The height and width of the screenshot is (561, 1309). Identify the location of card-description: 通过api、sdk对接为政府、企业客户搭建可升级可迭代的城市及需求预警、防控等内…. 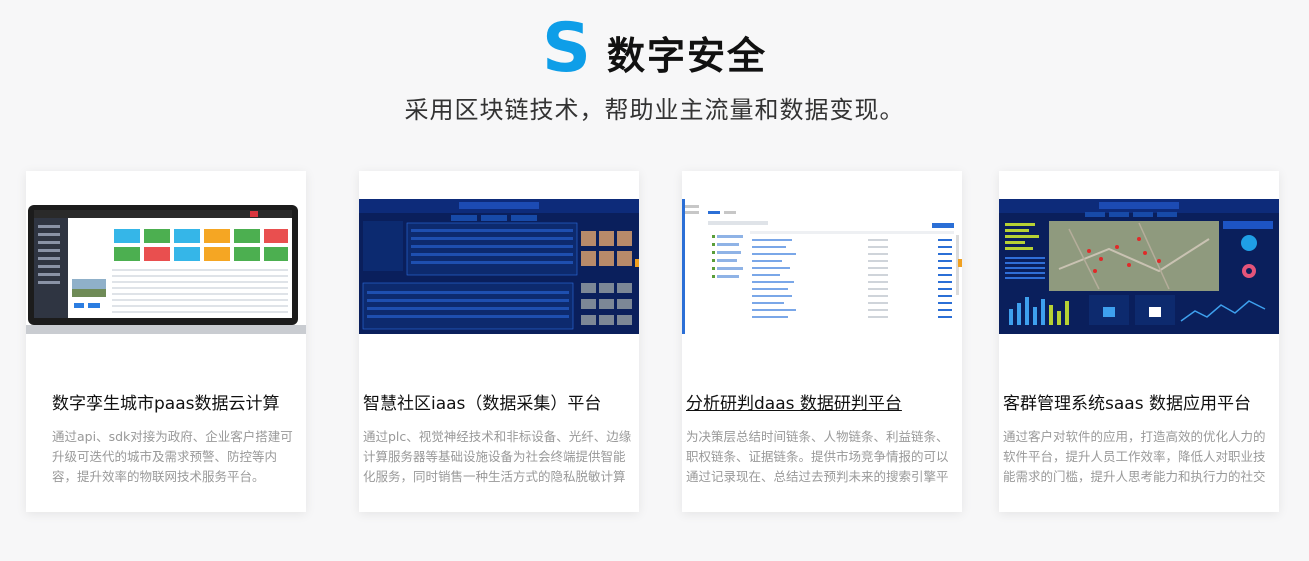
(172, 456).